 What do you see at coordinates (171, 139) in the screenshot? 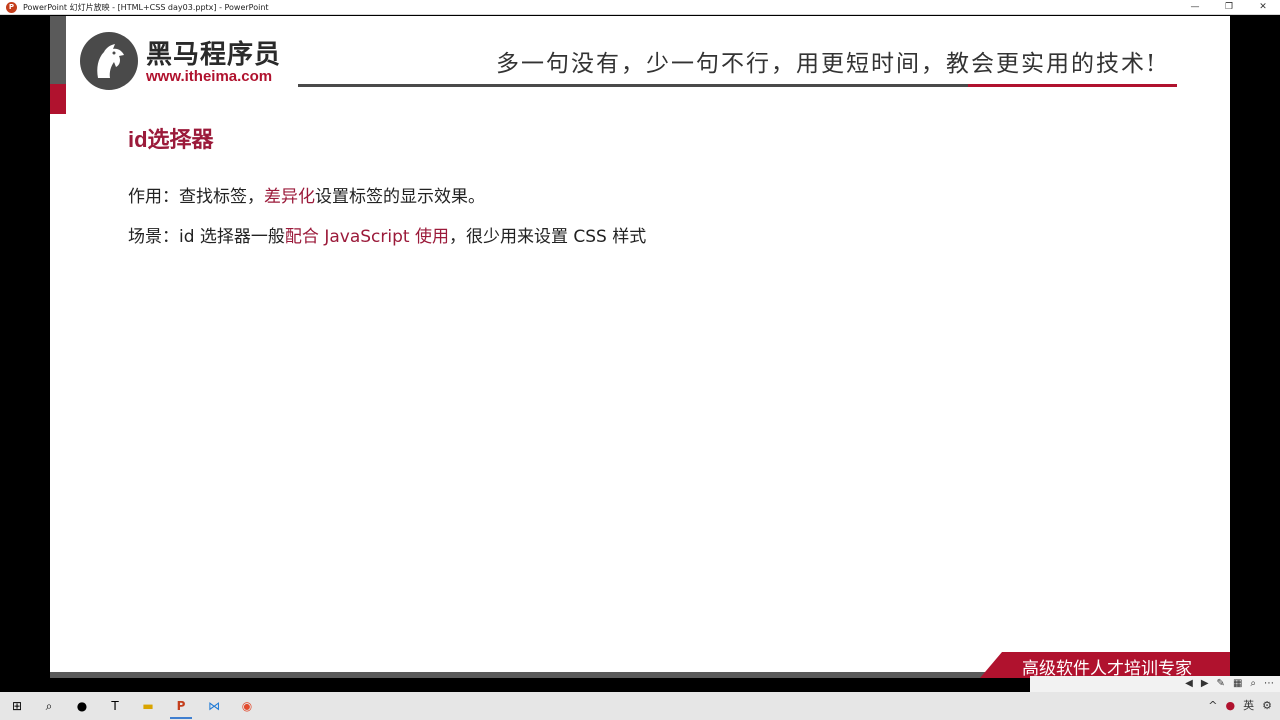
I see `slide-heading: id选择器` at bounding box center [171, 139].